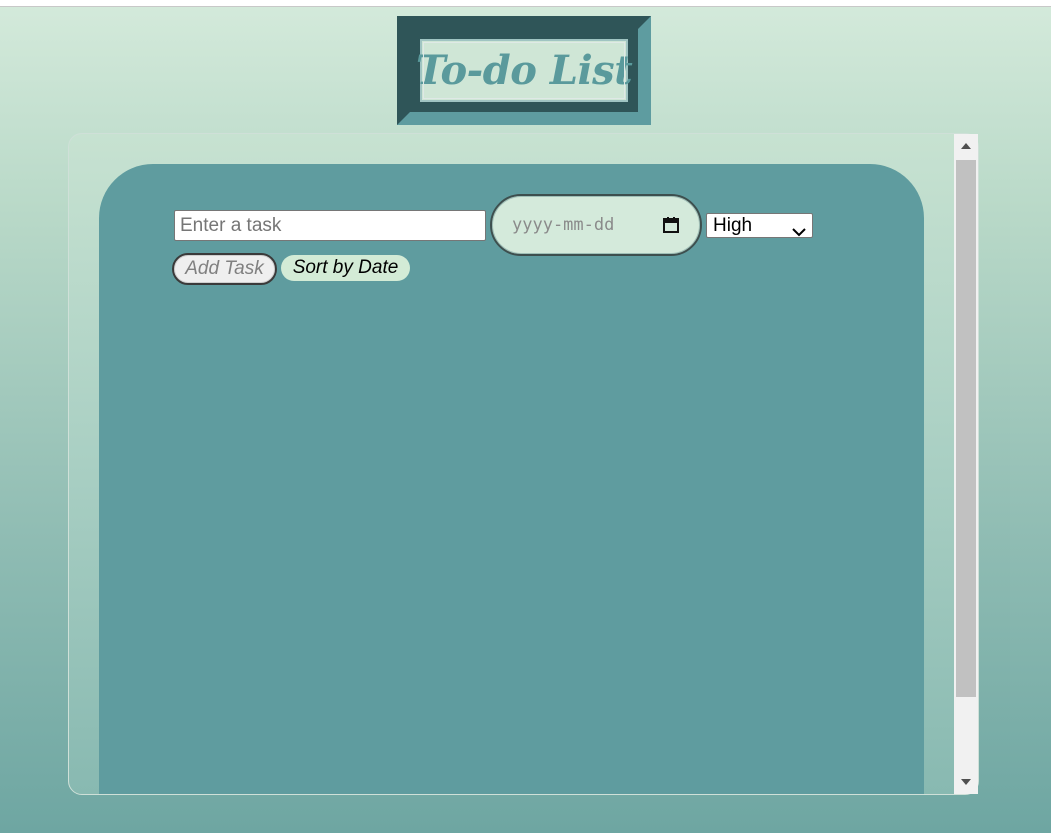 The width and height of the screenshot is (1051, 833). I want to click on due-date-input: yyyy-mm-dd, so click(596, 225).